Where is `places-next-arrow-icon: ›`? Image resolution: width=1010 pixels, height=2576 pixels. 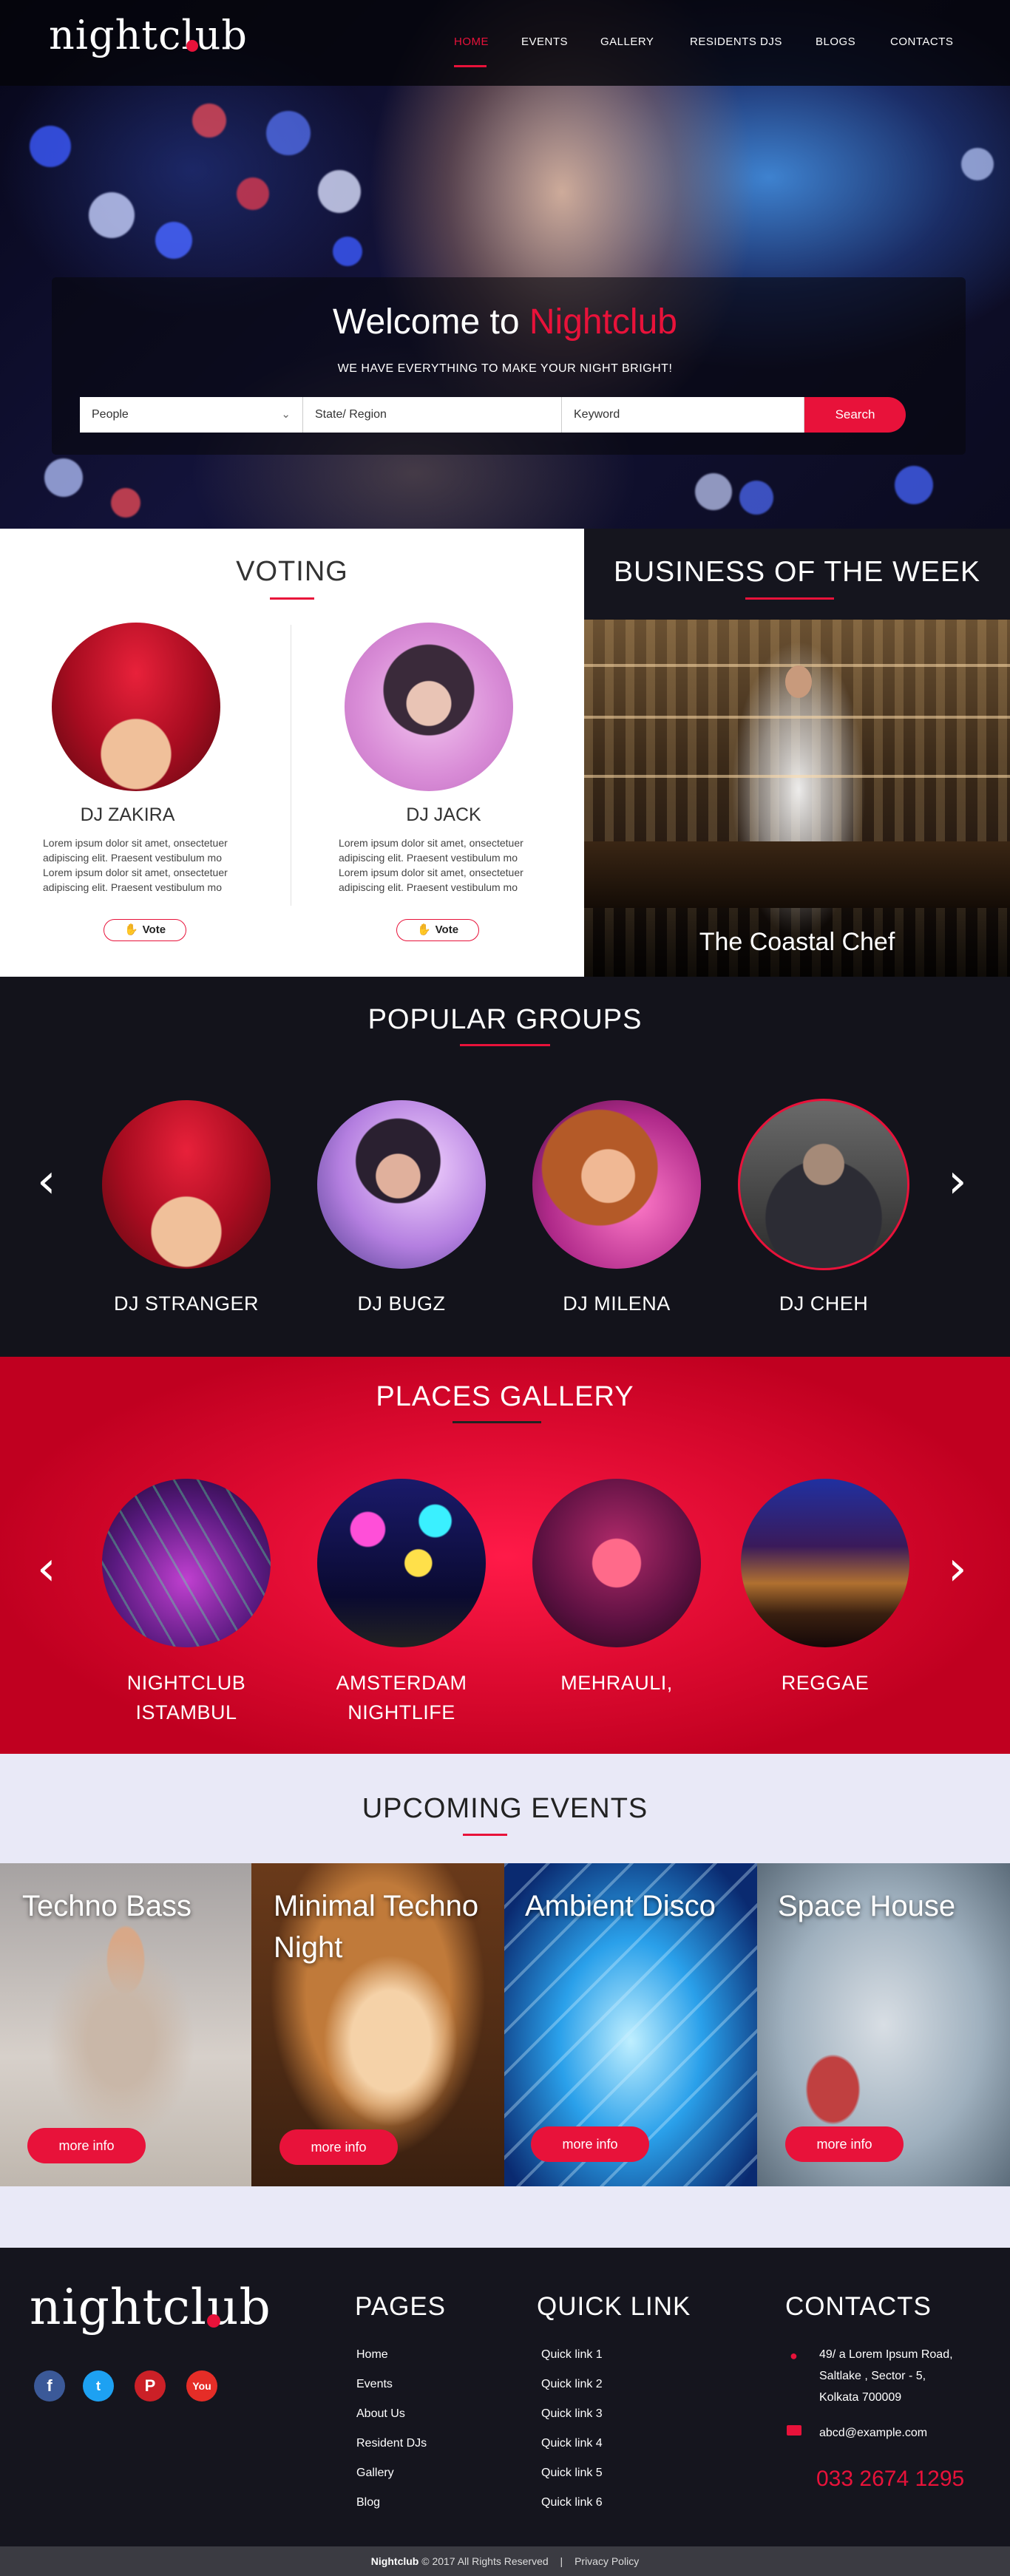
places-next-arrow-icon: › is located at coordinates (958, 1569).